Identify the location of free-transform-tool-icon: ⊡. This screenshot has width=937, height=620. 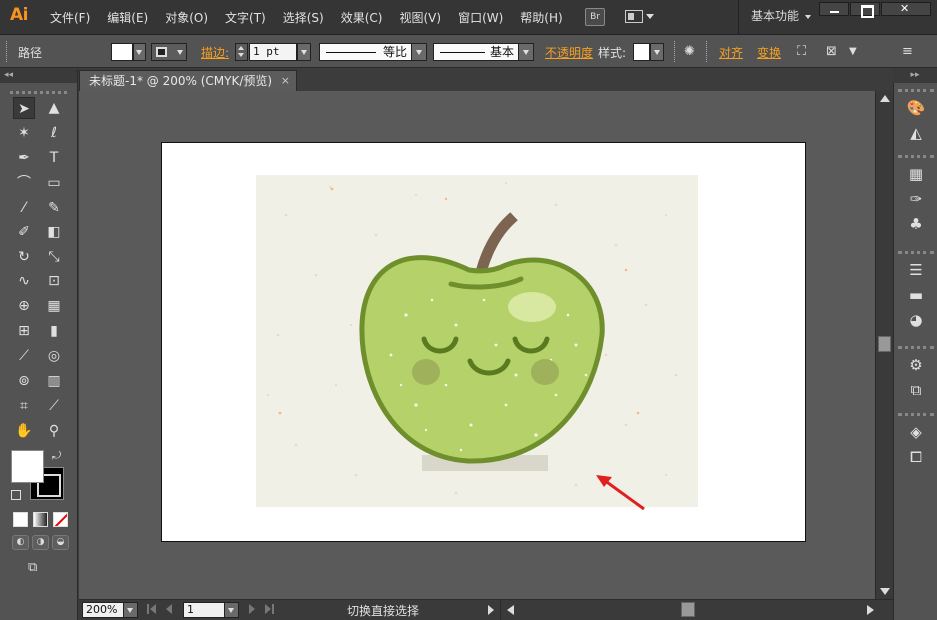
(54, 281).